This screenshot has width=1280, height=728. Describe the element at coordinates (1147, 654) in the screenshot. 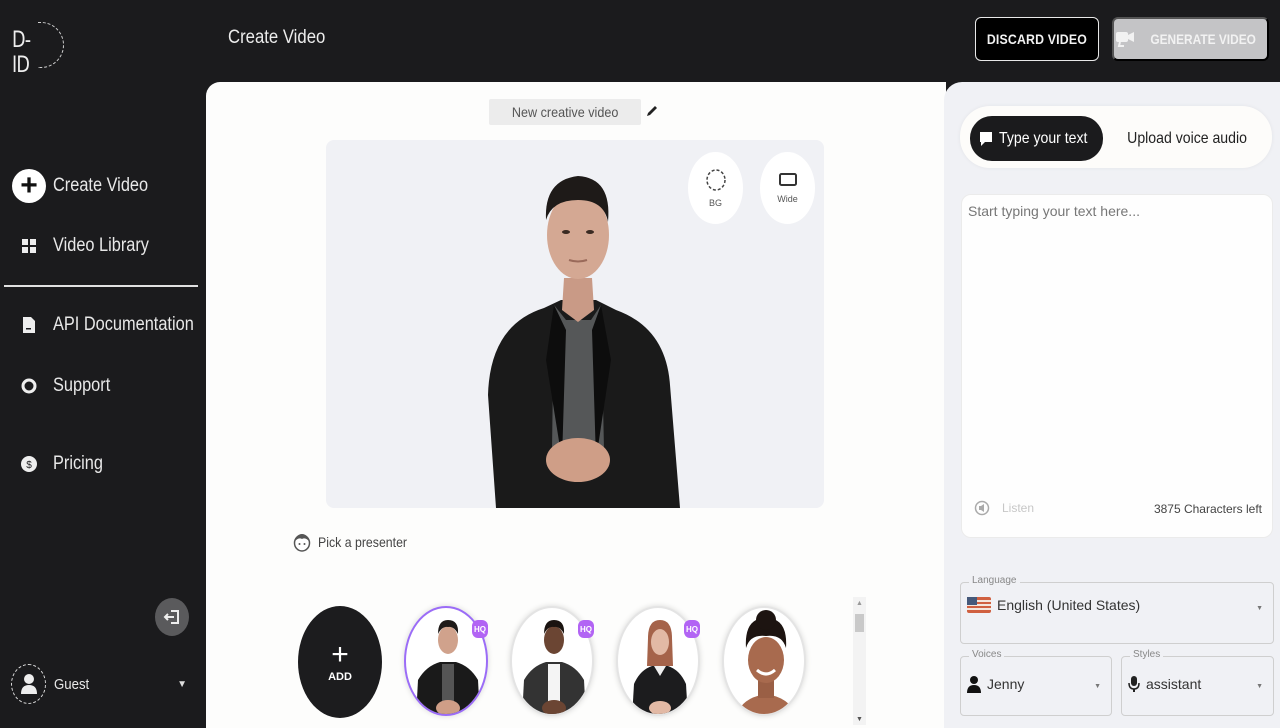

I see `styles-legend: Styles` at that location.